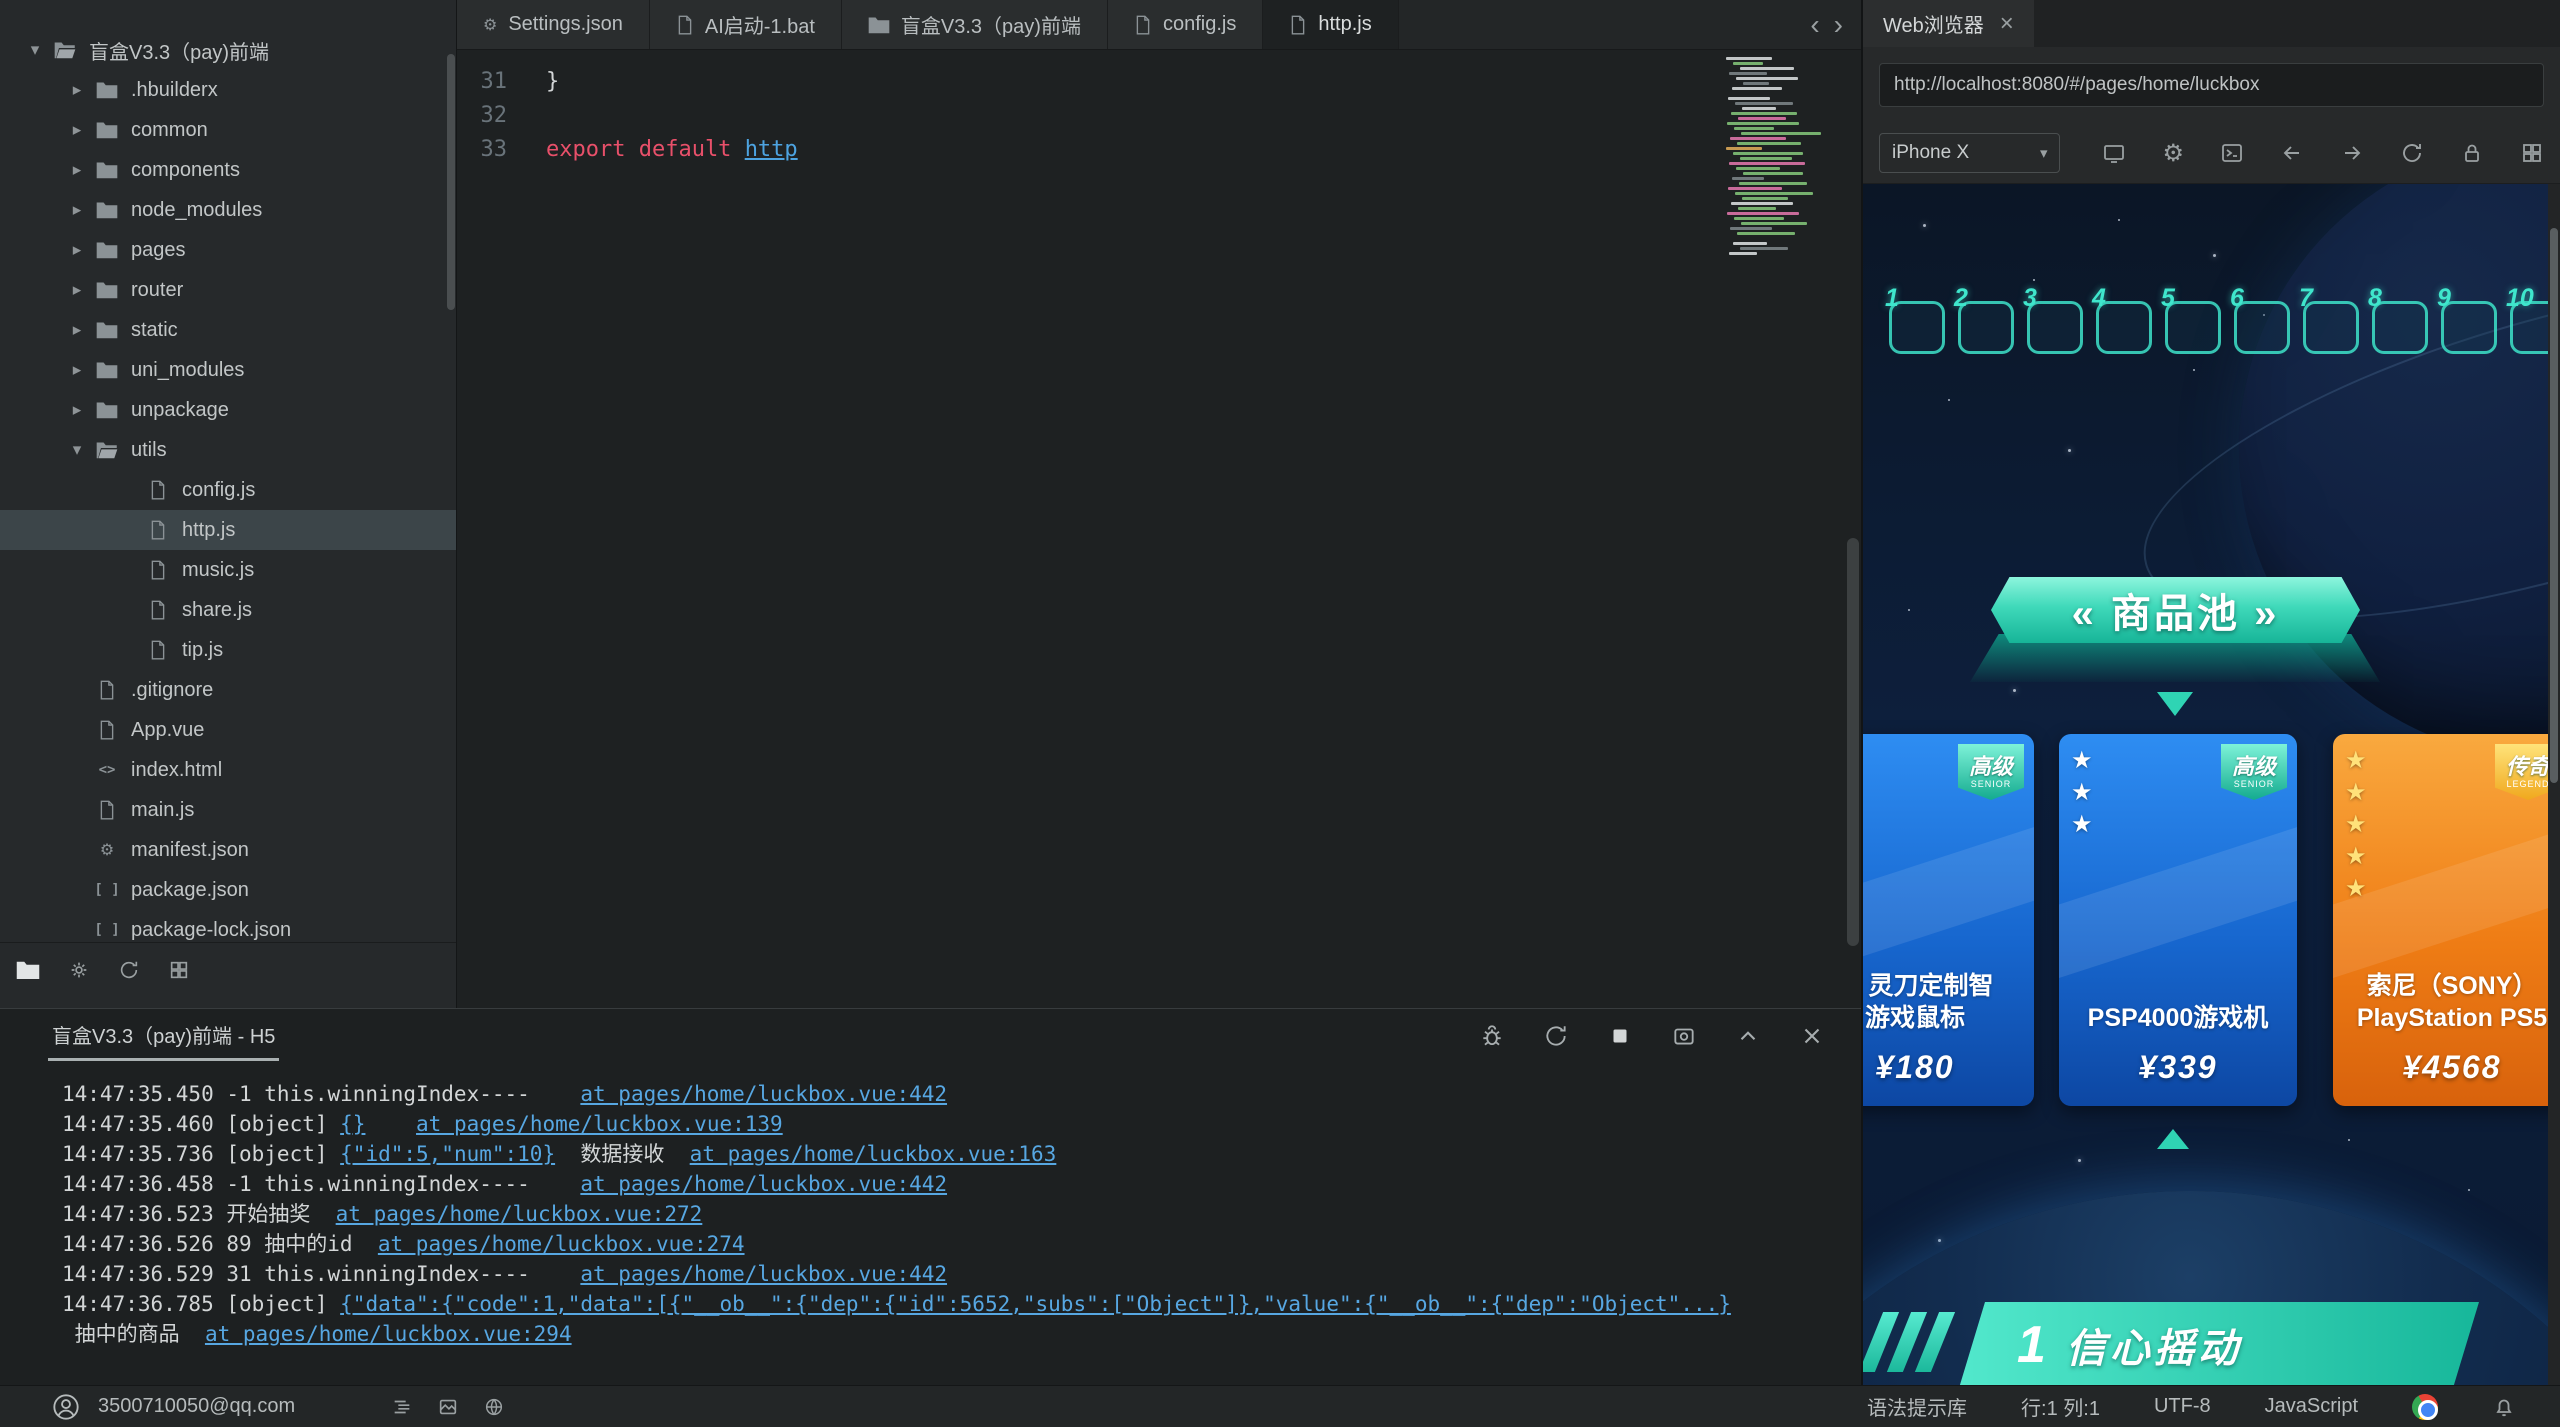 This screenshot has height=1427, width=2560. What do you see at coordinates (228, 410) in the screenshot?
I see `tree-item-unpackage: ▸ unpackage` at bounding box center [228, 410].